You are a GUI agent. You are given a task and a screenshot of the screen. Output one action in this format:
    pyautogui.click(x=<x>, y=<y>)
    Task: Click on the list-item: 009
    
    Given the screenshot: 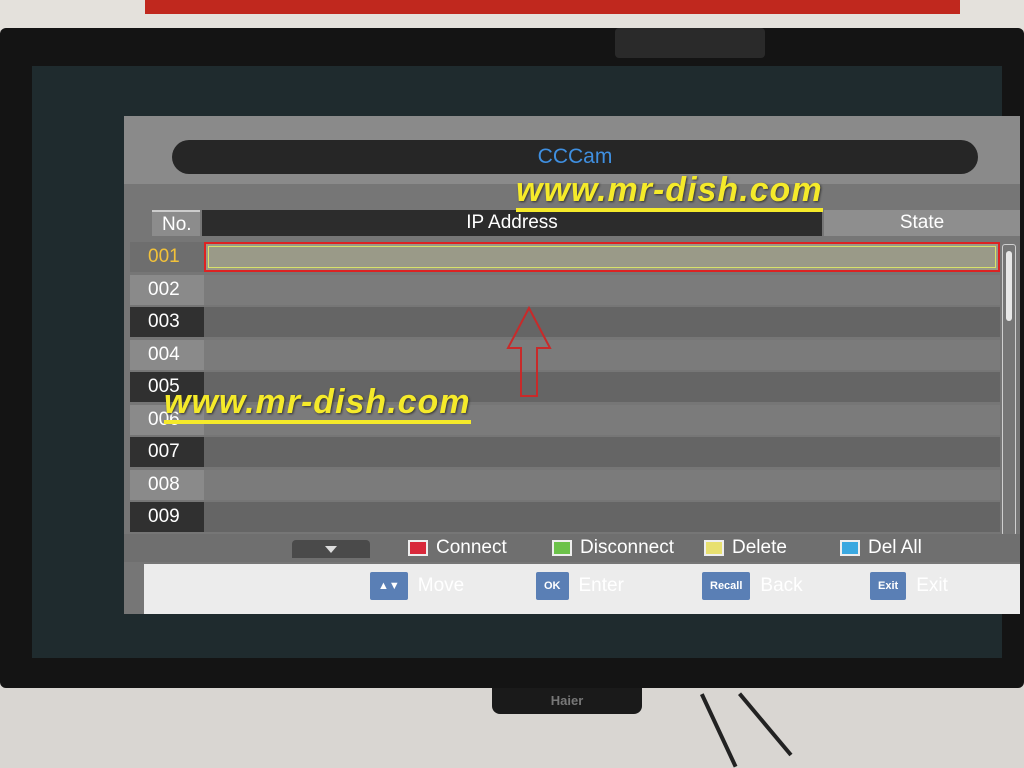 What is the action you would take?
    pyautogui.click(x=562, y=516)
    